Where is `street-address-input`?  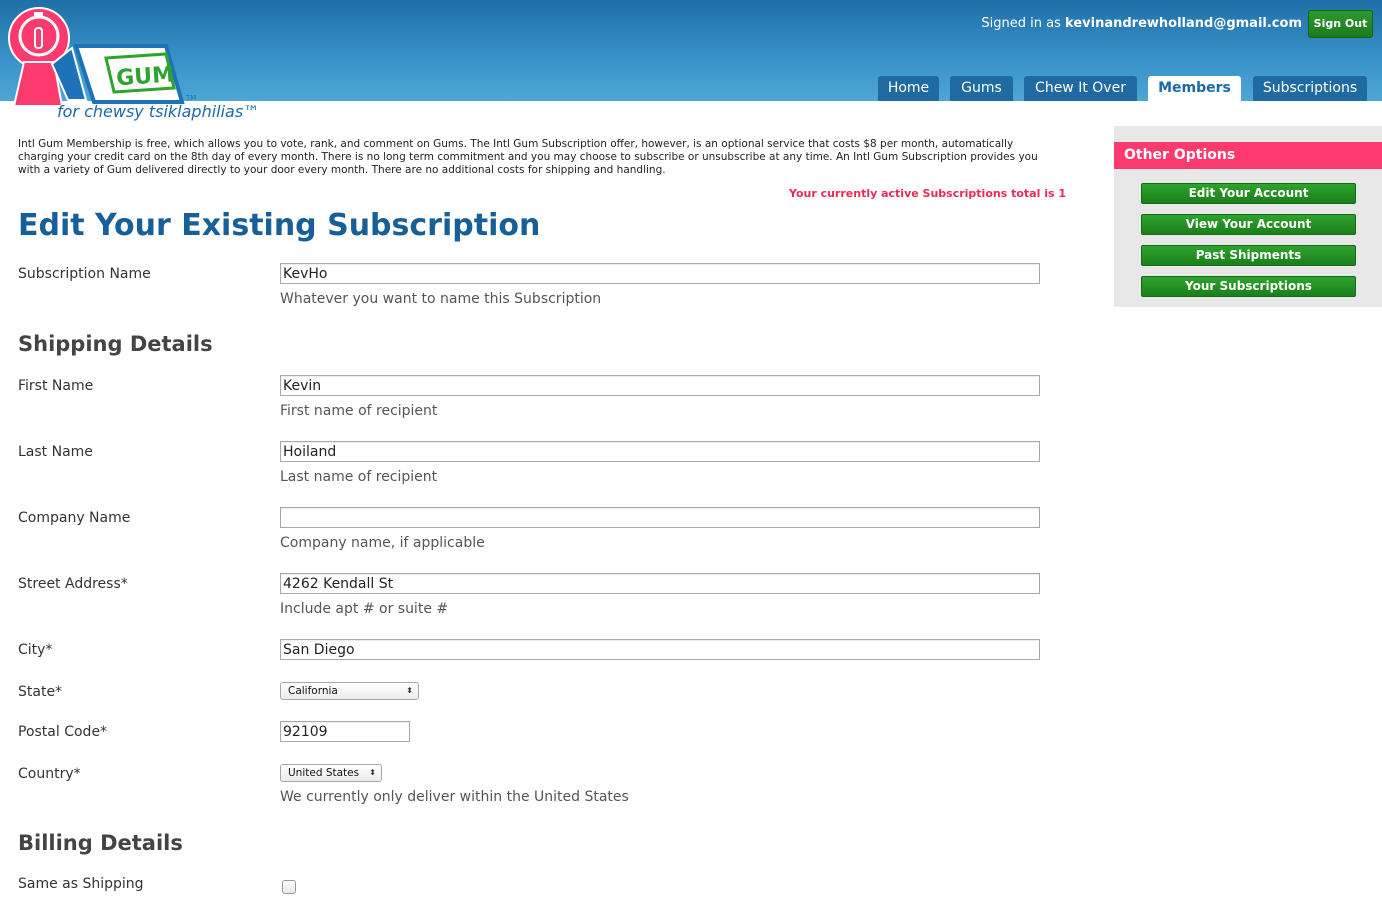 street-address-input is located at coordinates (660, 583).